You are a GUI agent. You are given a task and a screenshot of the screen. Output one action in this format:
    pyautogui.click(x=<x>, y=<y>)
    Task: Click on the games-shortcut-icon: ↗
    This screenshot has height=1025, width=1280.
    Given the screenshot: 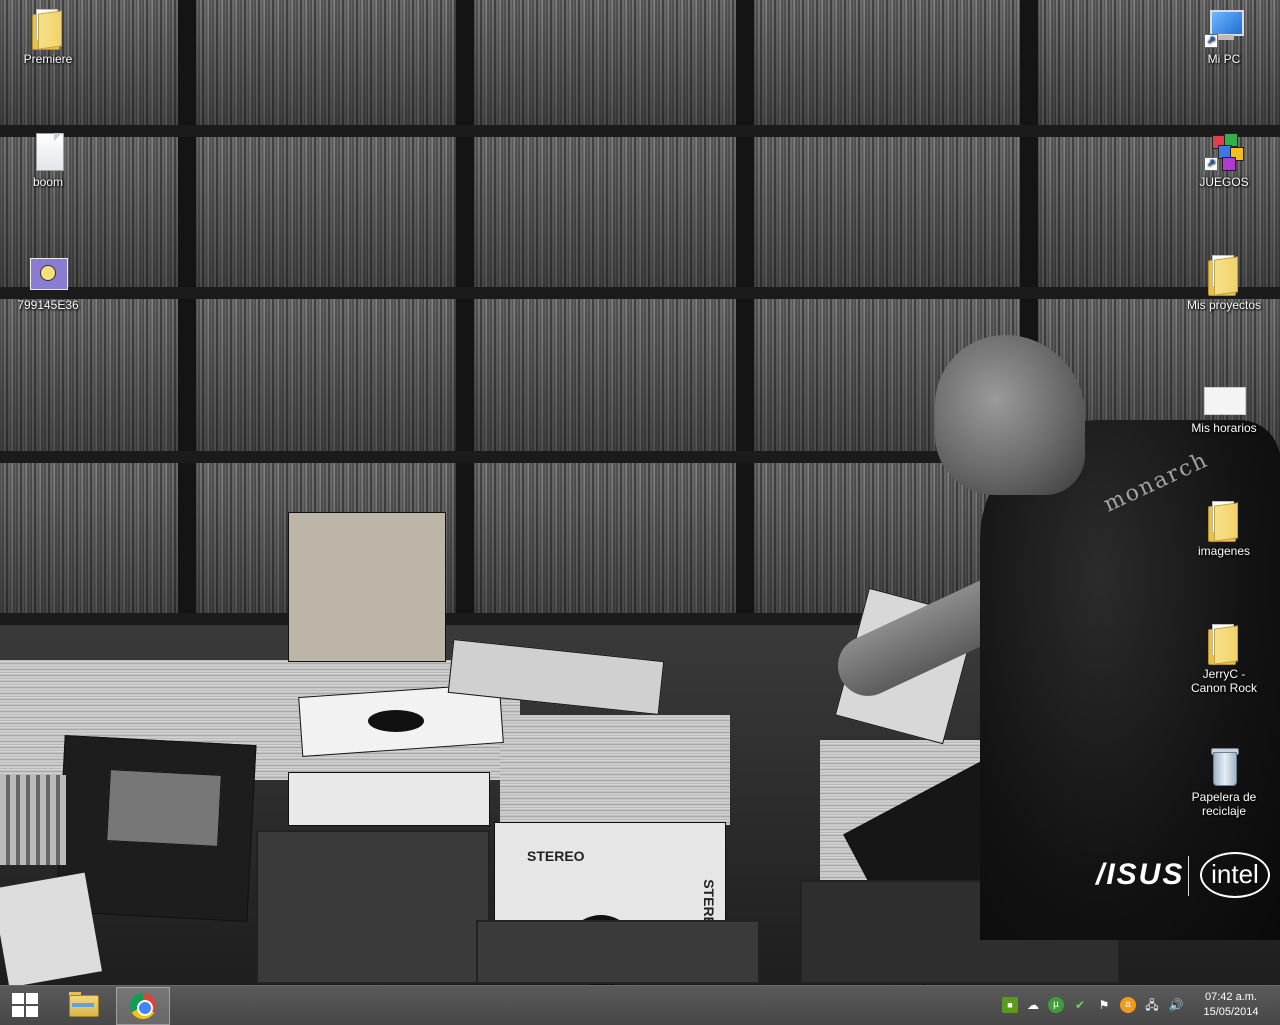 What is the action you would take?
    pyautogui.click(x=1224, y=151)
    